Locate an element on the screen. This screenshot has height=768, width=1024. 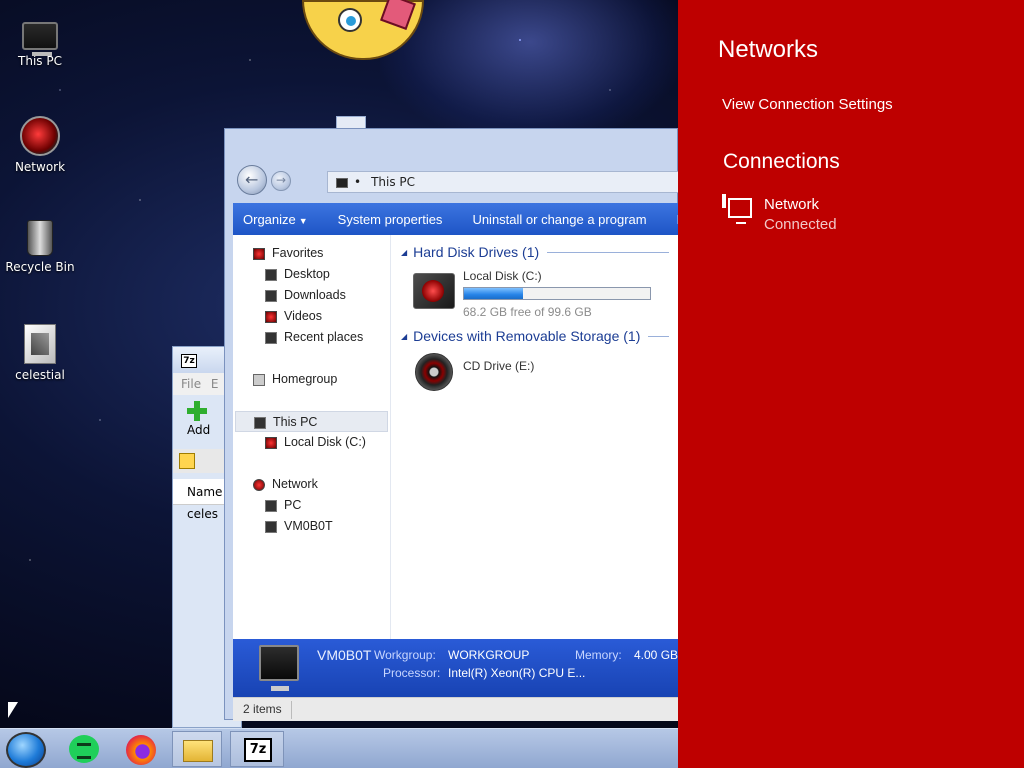
drive-cd-e: CD Drive (E:) is located at coordinates (535, 374).